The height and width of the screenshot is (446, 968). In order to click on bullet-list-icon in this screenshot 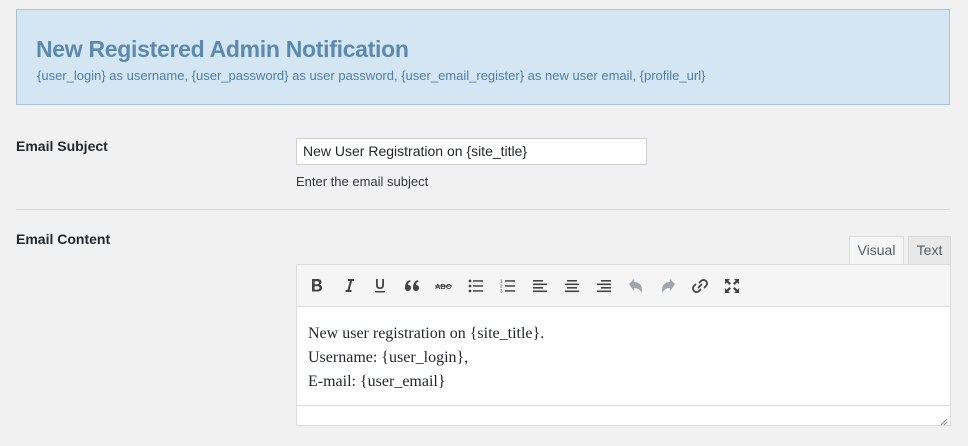, I will do `click(476, 286)`.